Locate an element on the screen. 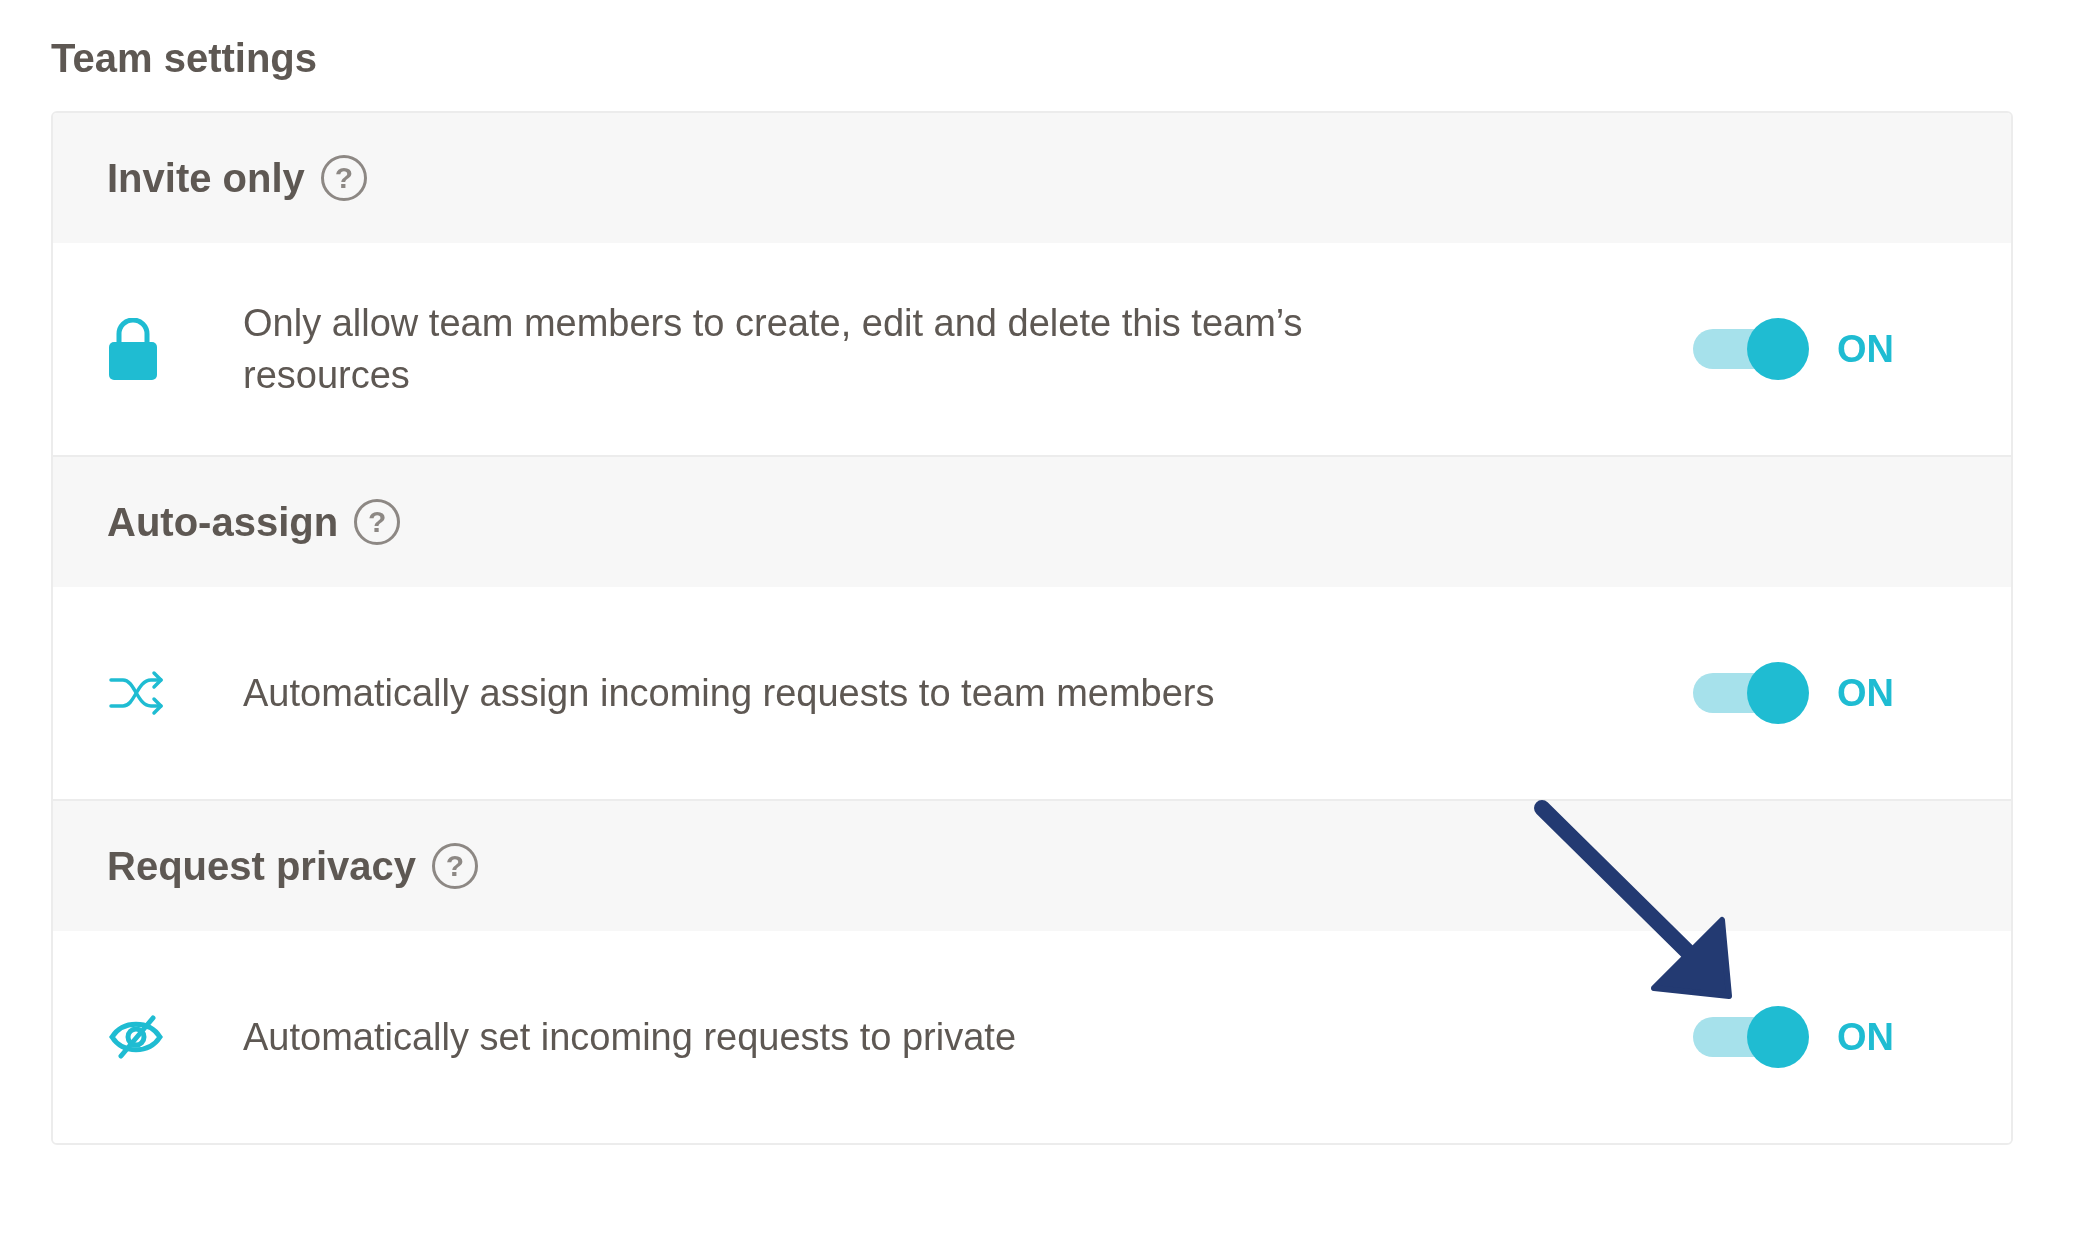 The image size is (2100, 1245). setting-description: Automatically set incoming requests to private is located at coordinates (630, 1037).